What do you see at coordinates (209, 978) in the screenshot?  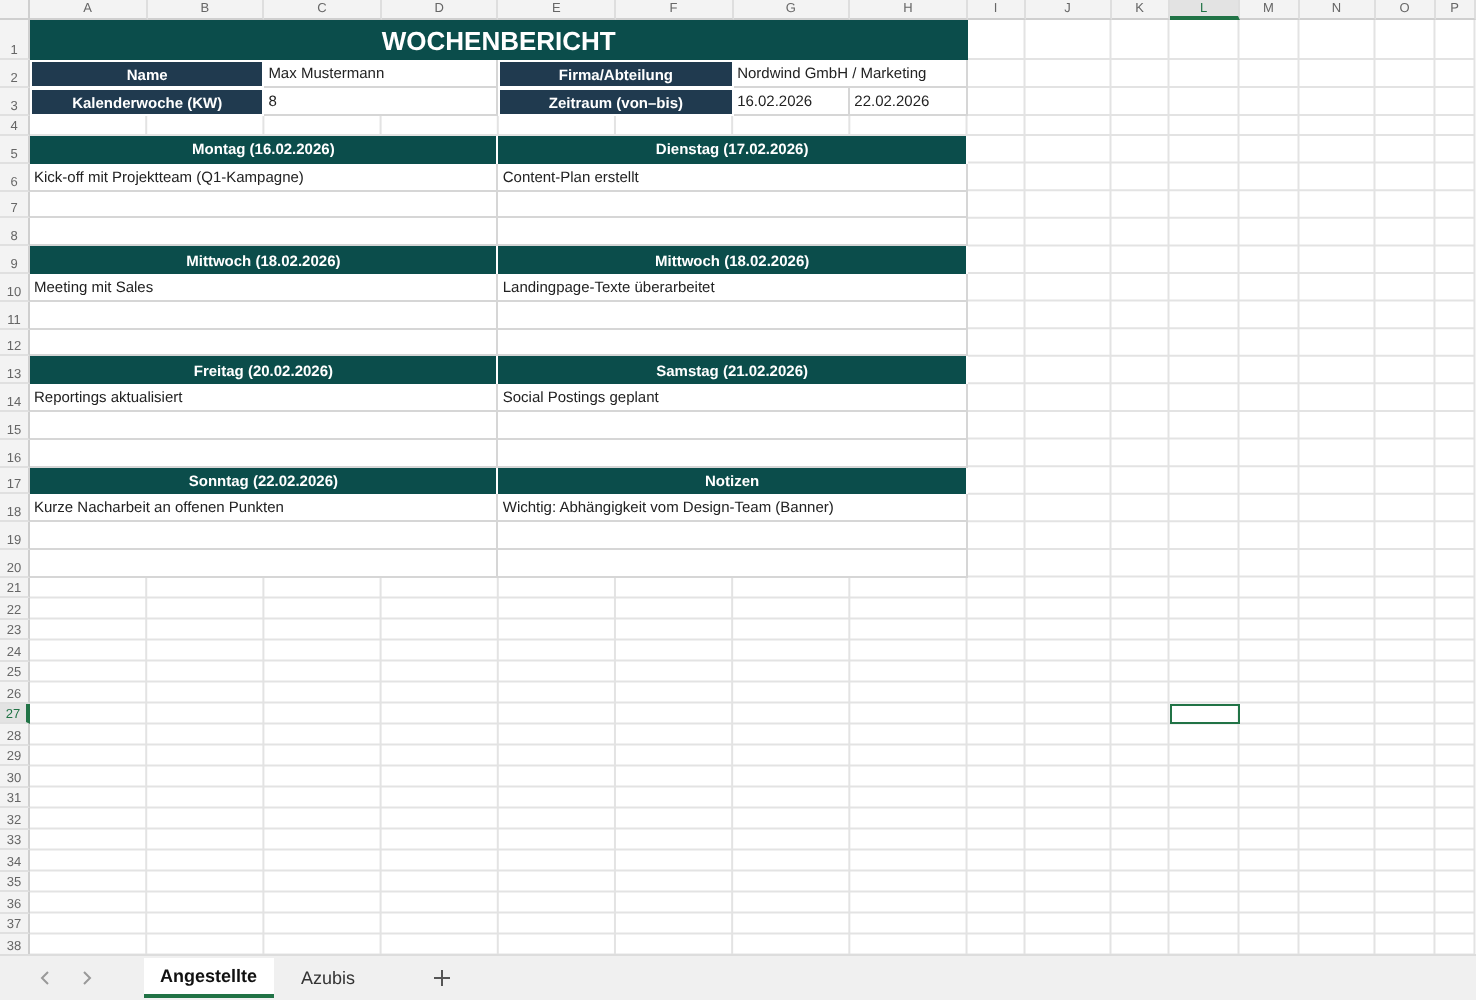 I see `sheet-tab: Angestellte` at bounding box center [209, 978].